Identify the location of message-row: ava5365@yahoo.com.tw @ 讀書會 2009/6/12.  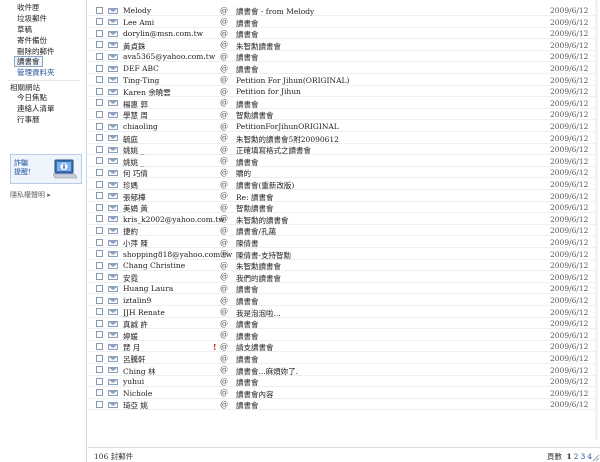
(341, 57).